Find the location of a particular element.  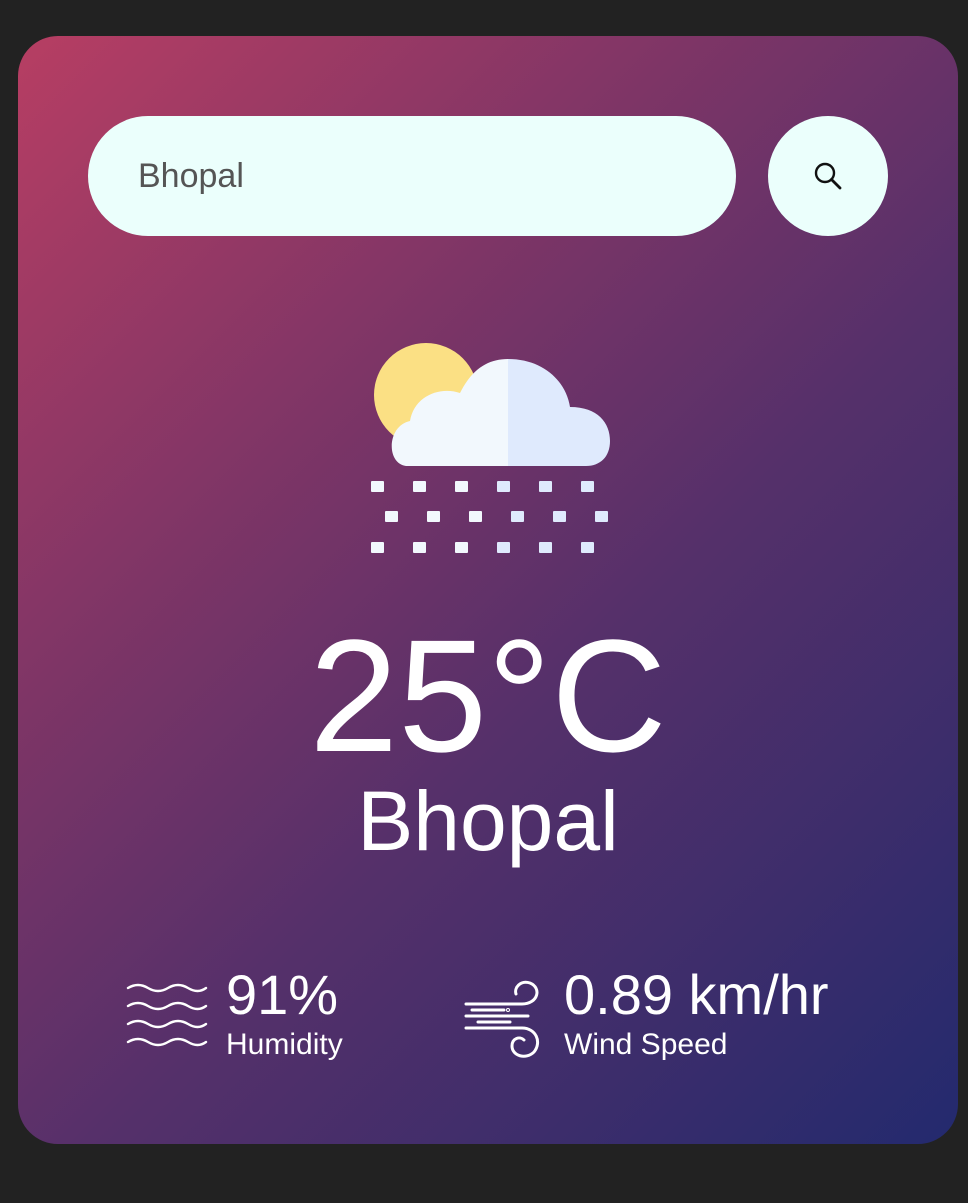

weather-icon is located at coordinates (490, 448).